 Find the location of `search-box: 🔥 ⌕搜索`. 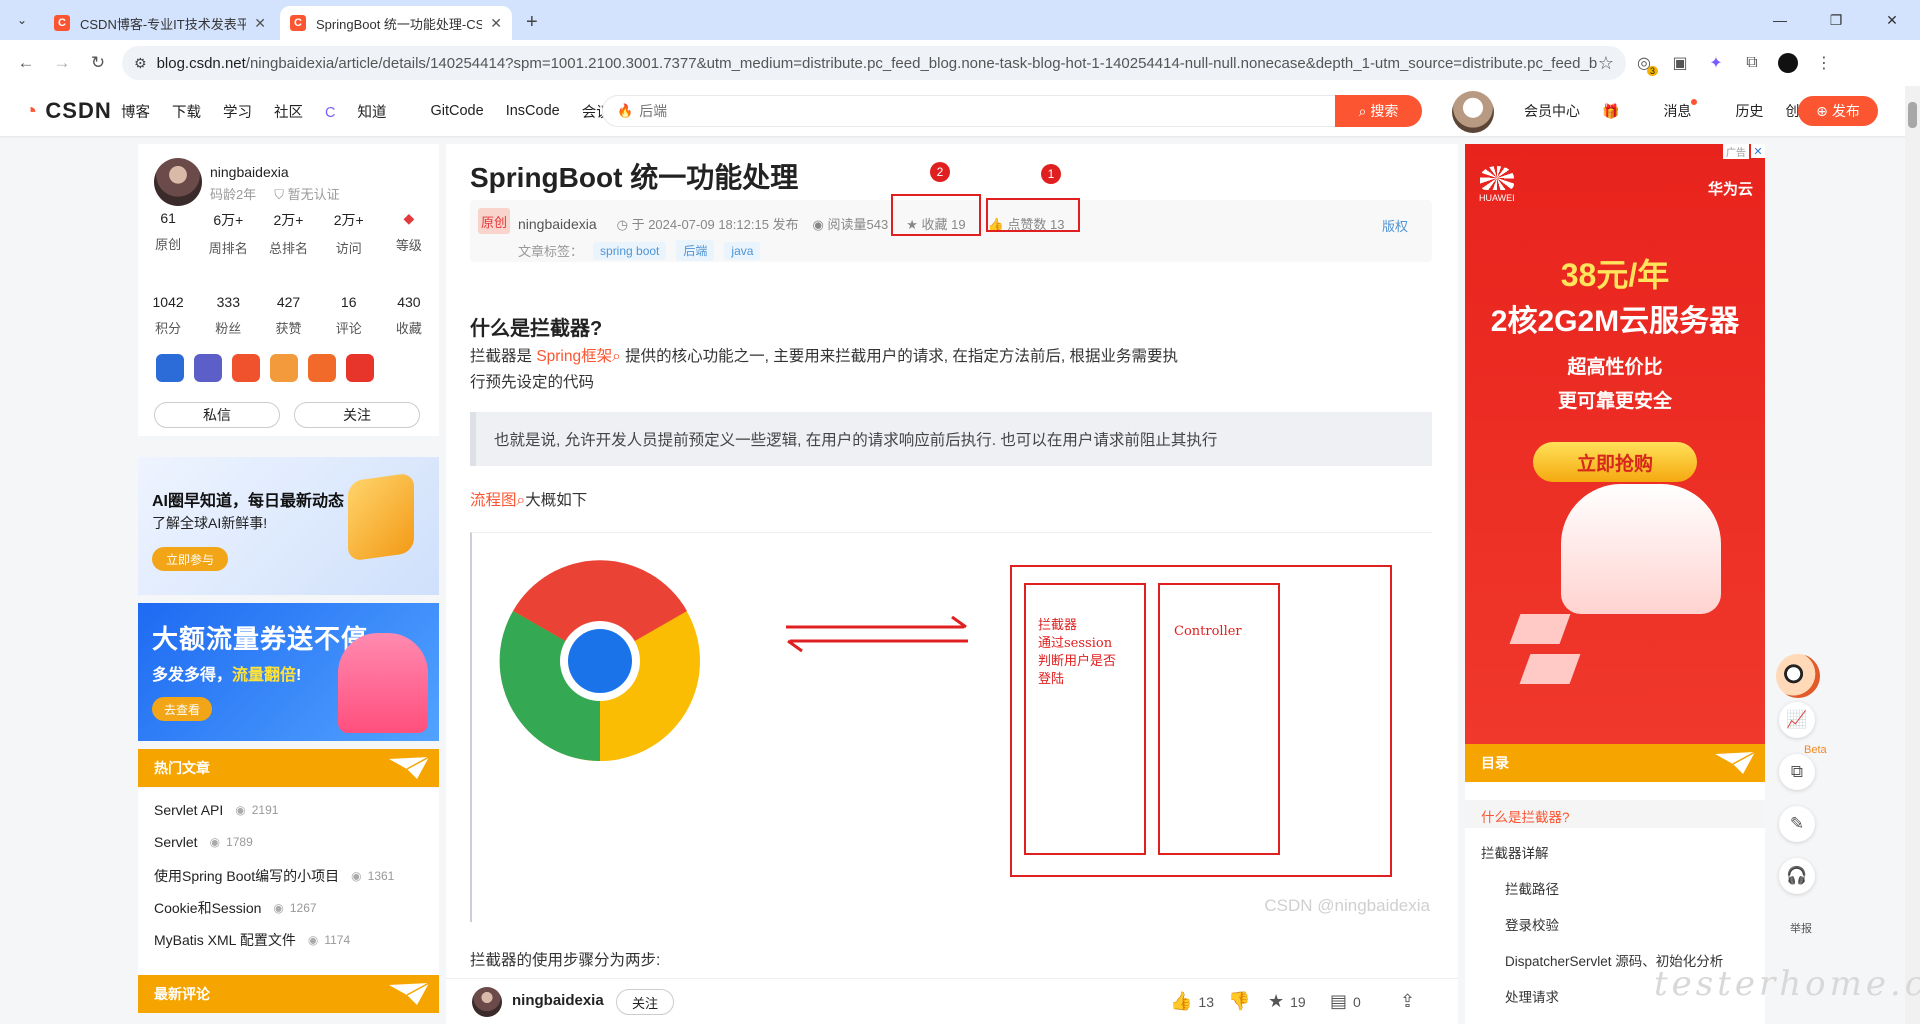

search-box: 🔥 ⌕搜索 is located at coordinates (1012, 111).